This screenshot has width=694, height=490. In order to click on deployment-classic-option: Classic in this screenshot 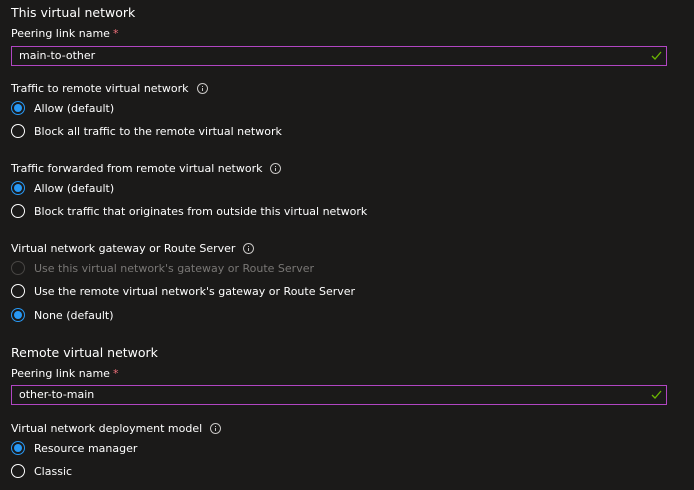, I will do `click(41, 471)`.